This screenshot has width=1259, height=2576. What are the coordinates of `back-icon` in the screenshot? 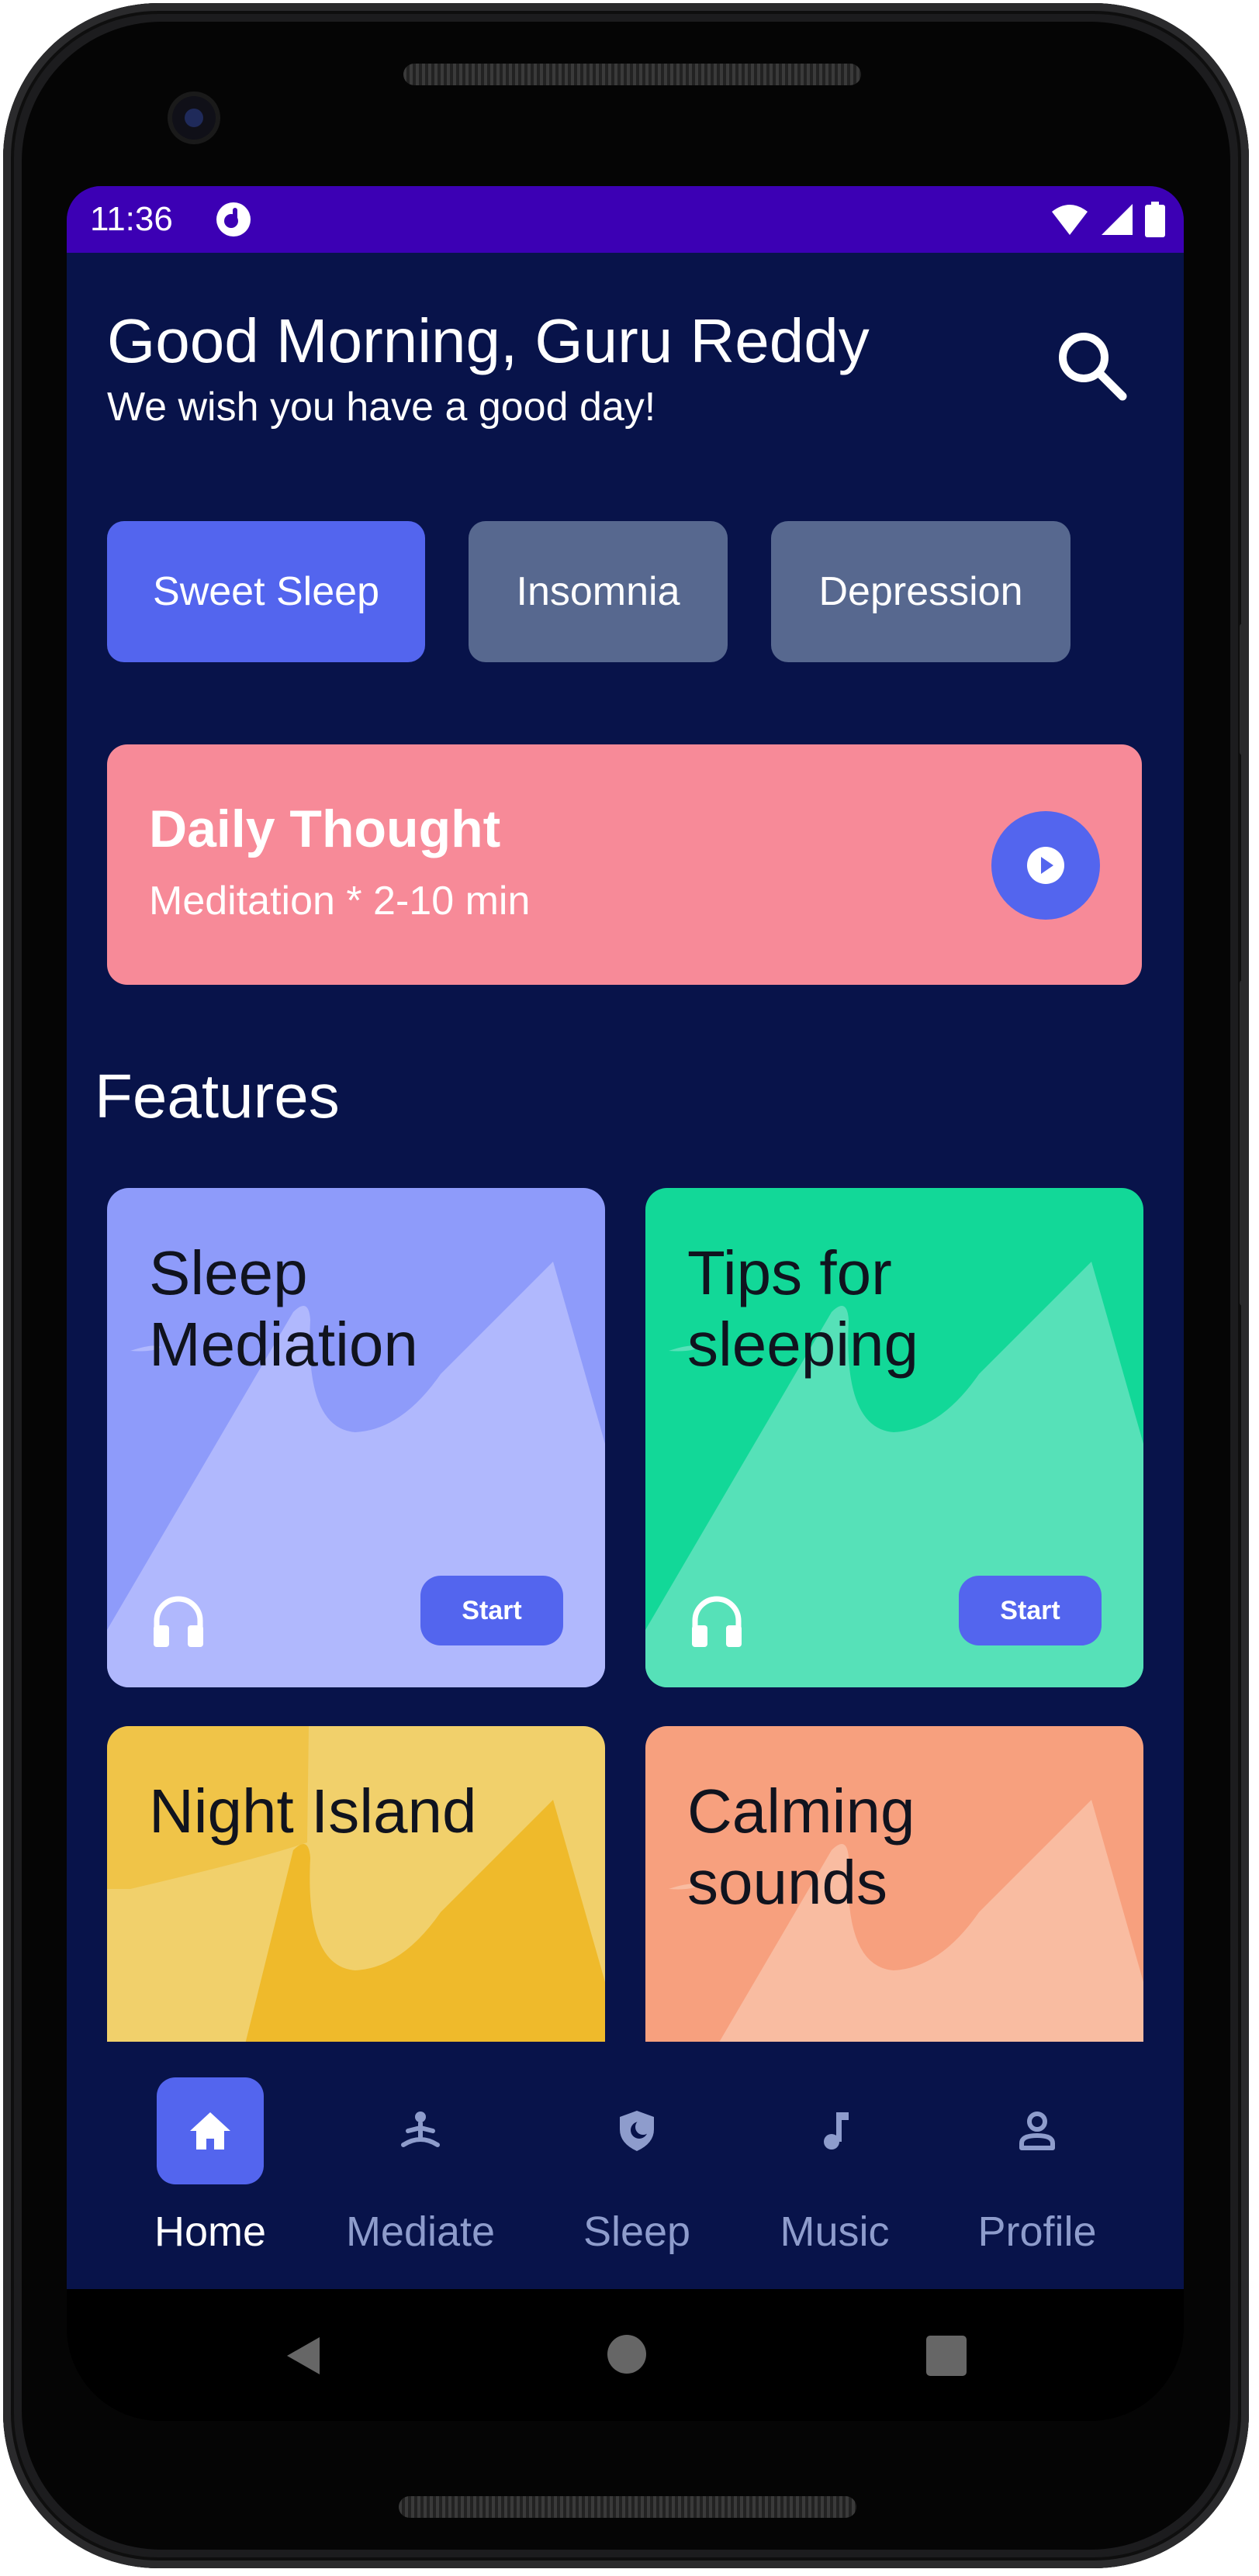 It's located at (304, 2356).